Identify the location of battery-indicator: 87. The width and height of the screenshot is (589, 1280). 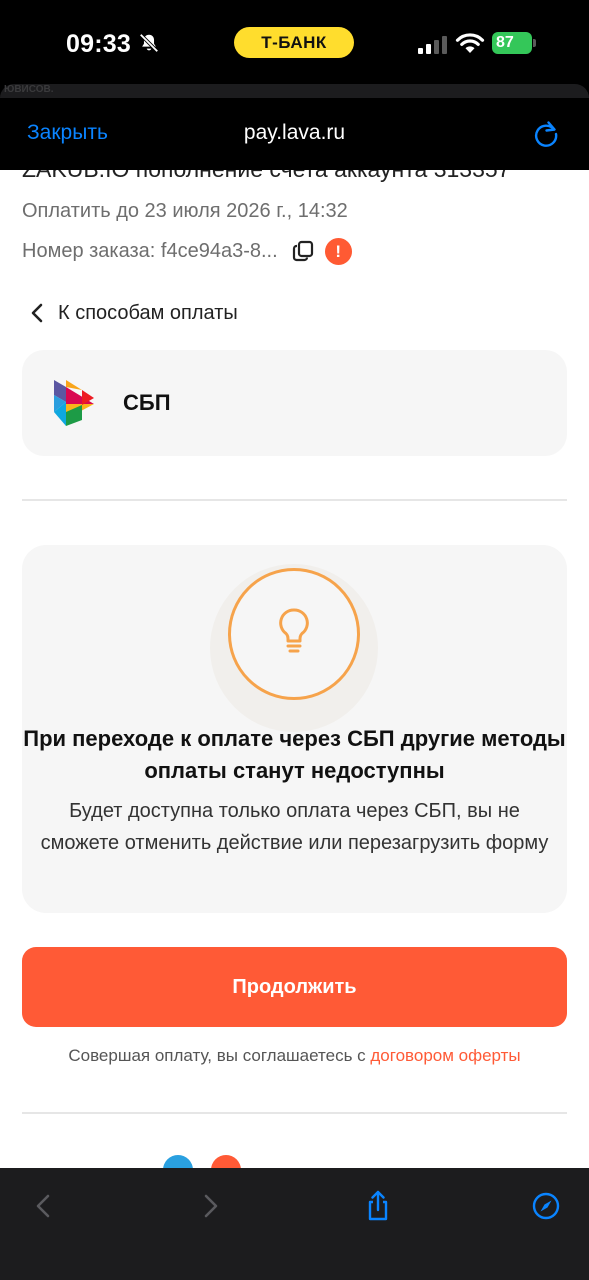
(514, 43).